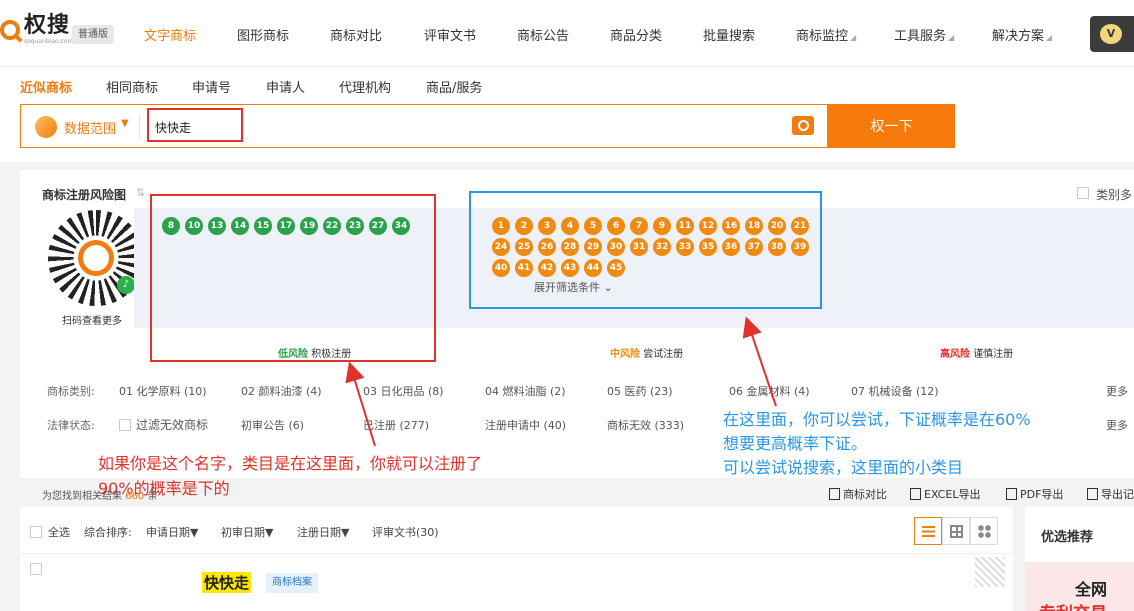 Image resolution: width=1134 pixels, height=611 pixels. I want to click on nav-goods-classification: 商品分类, so click(636, 34).